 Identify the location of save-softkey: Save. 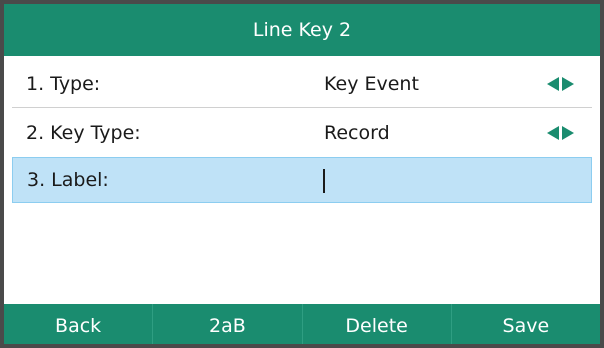
(526, 324).